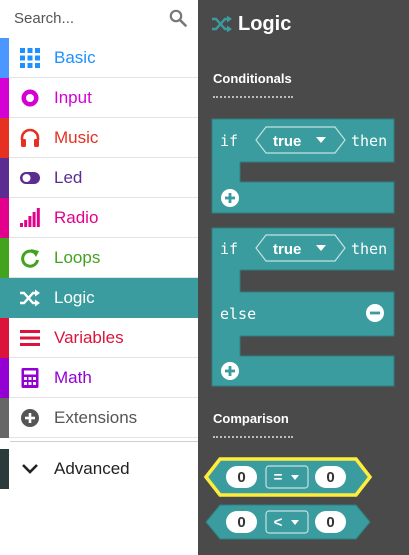 This screenshot has width=409, height=555. I want to click on search-bar, so click(99, 18).